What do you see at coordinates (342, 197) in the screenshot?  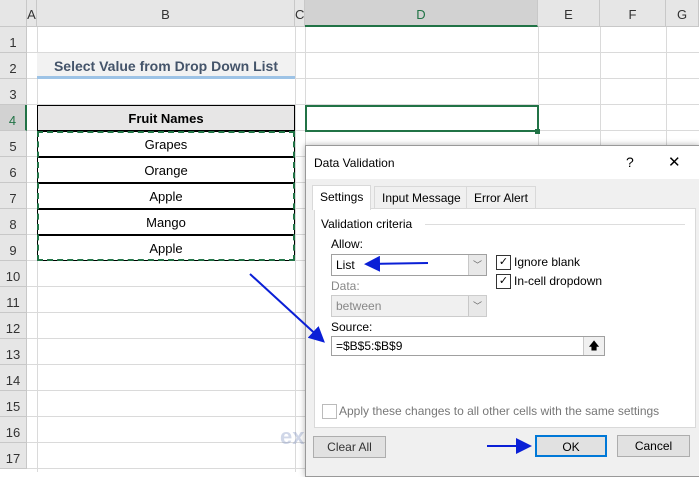 I see `tab-settings: Settings` at bounding box center [342, 197].